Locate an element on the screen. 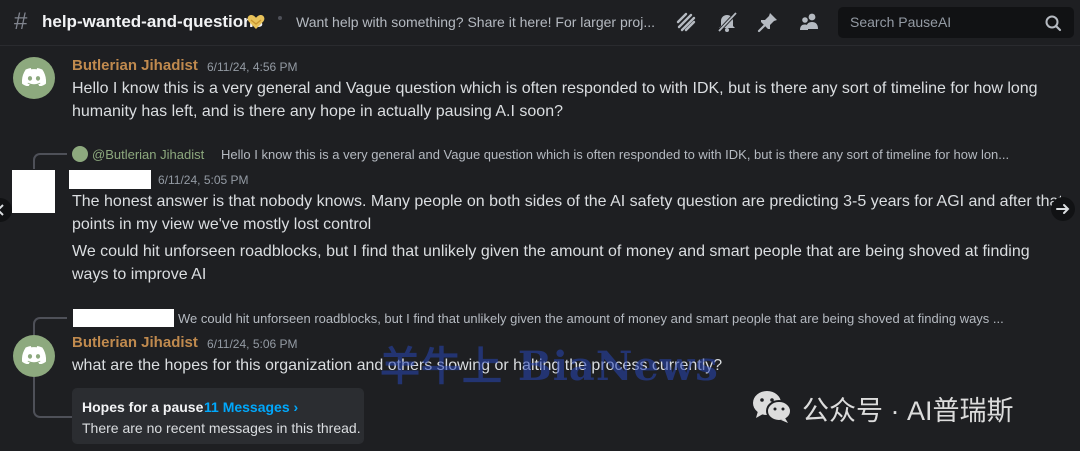 This screenshot has width=1080, height=451. account-watermark: 公众号 · AI普瑞斯 is located at coordinates (908, 411).